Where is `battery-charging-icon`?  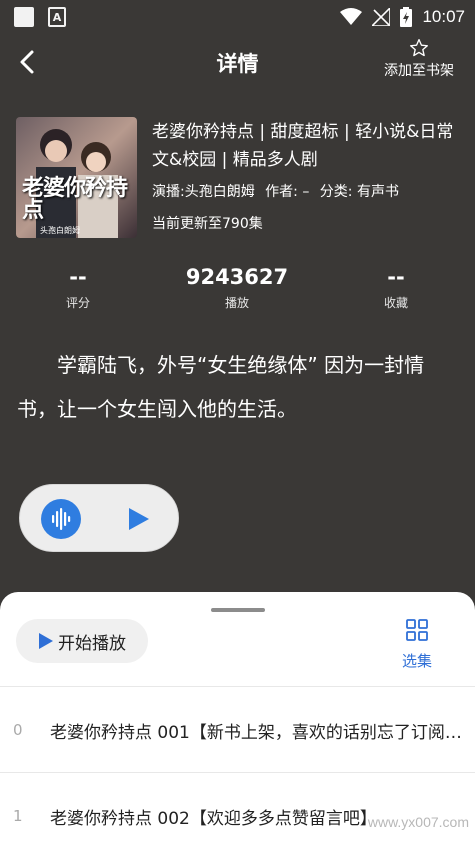
battery-charging-icon is located at coordinates (406, 17).